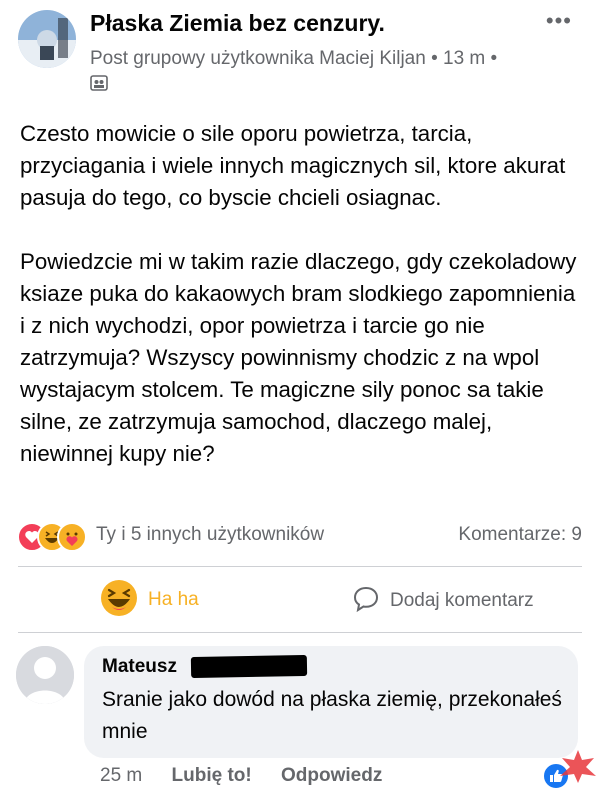 This screenshot has height=793, width=600. What do you see at coordinates (331, 775) in the screenshot?
I see `reply-link: Odpowiedz` at bounding box center [331, 775].